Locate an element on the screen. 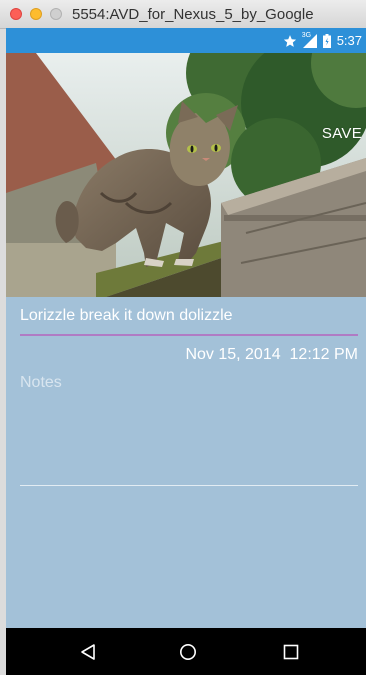  window-title: 5554:AVD_for_Nexus_5_by_Google is located at coordinates (193, 14).